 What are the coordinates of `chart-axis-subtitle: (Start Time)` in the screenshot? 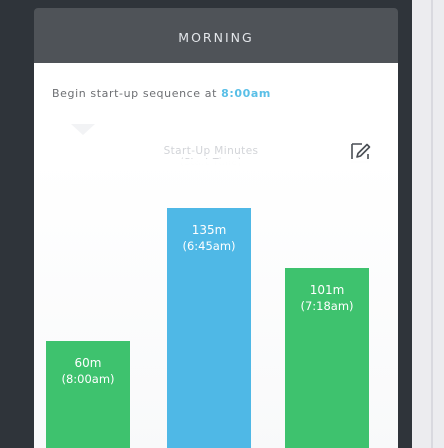 It's located at (211, 162).